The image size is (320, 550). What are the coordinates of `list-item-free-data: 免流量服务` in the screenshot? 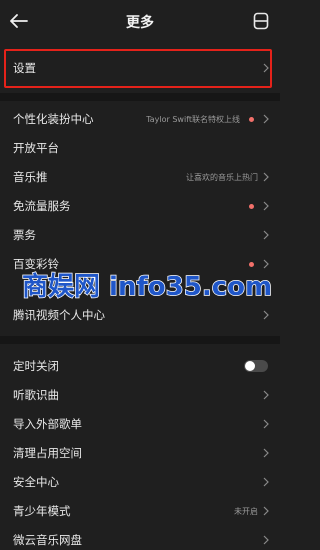 It's located at (140, 206).